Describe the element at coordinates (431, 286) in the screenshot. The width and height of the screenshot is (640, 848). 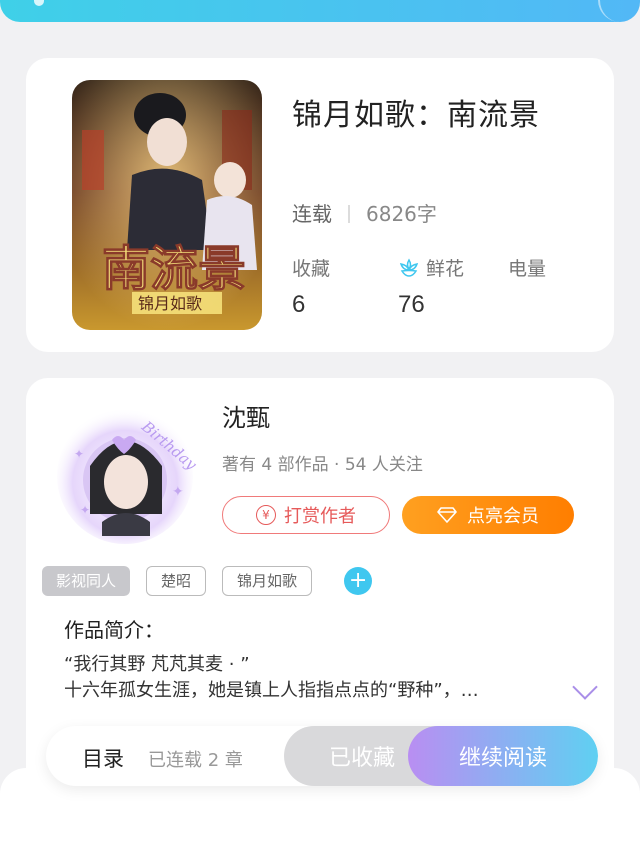
I see `stat-flower: 鲜花 76` at that location.